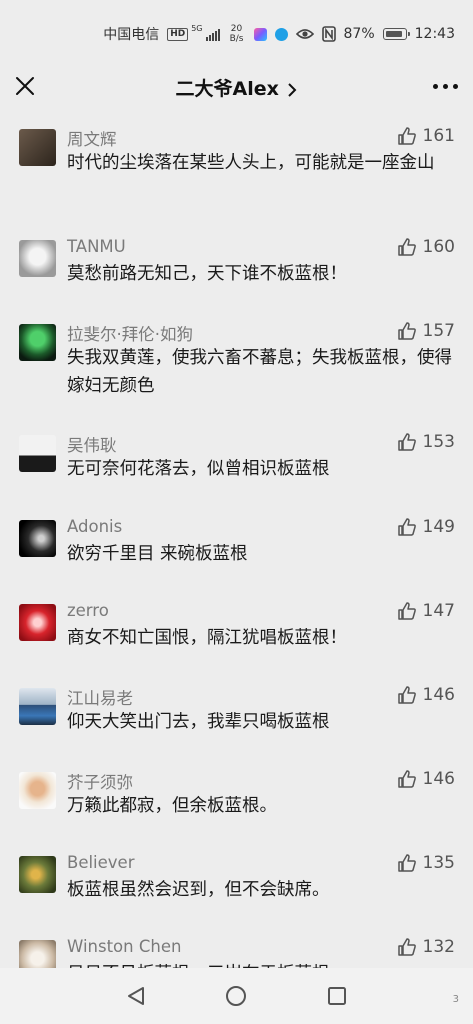 The height and width of the screenshot is (1024, 473). What do you see at coordinates (396, 34) in the screenshot?
I see `battery-icon` at bounding box center [396, 34].